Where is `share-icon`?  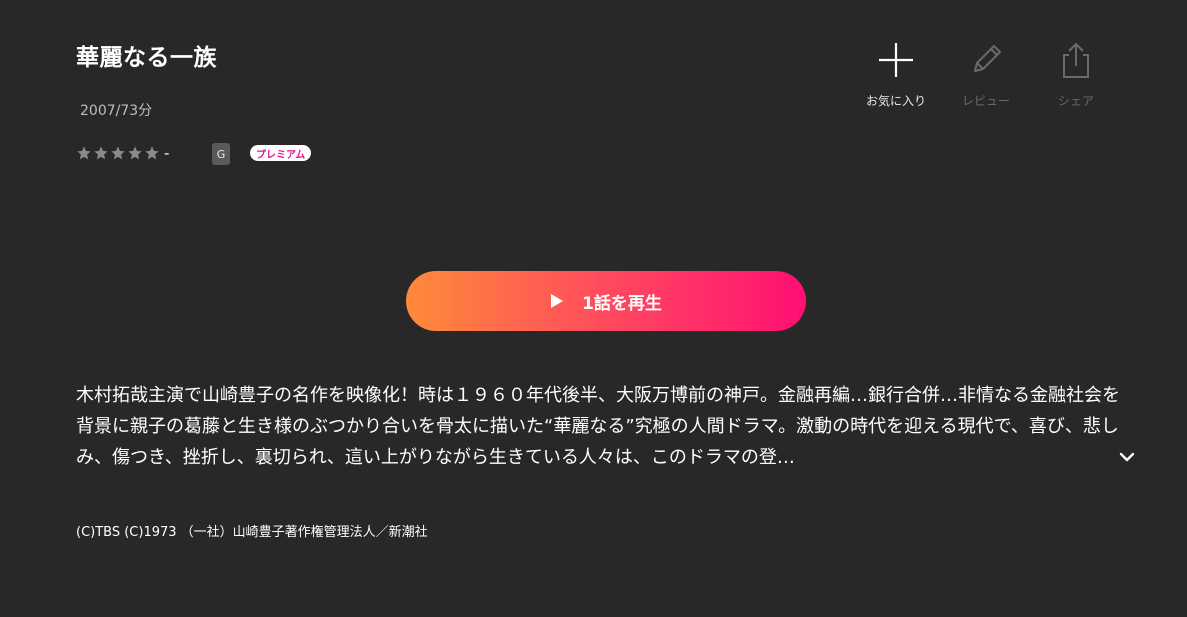 share-icon is located at coordinates (1076, 60).